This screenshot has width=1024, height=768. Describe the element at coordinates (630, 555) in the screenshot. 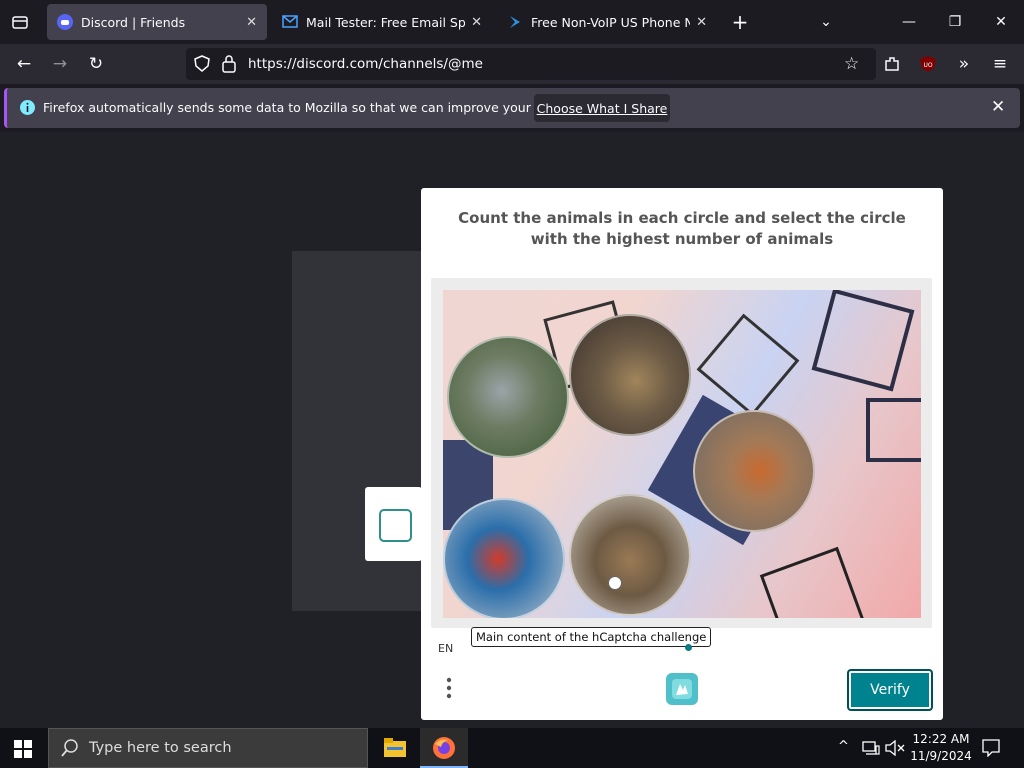

I see `circle-owls` at that location.